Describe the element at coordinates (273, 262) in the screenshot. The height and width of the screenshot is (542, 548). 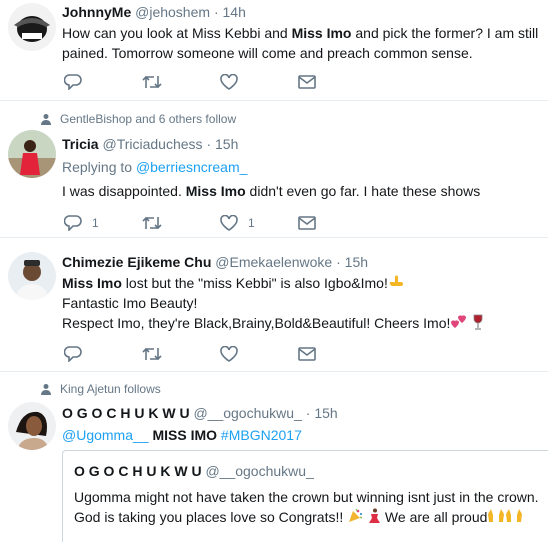
I see `user-handle: @Emekaelenwoke` at that location.